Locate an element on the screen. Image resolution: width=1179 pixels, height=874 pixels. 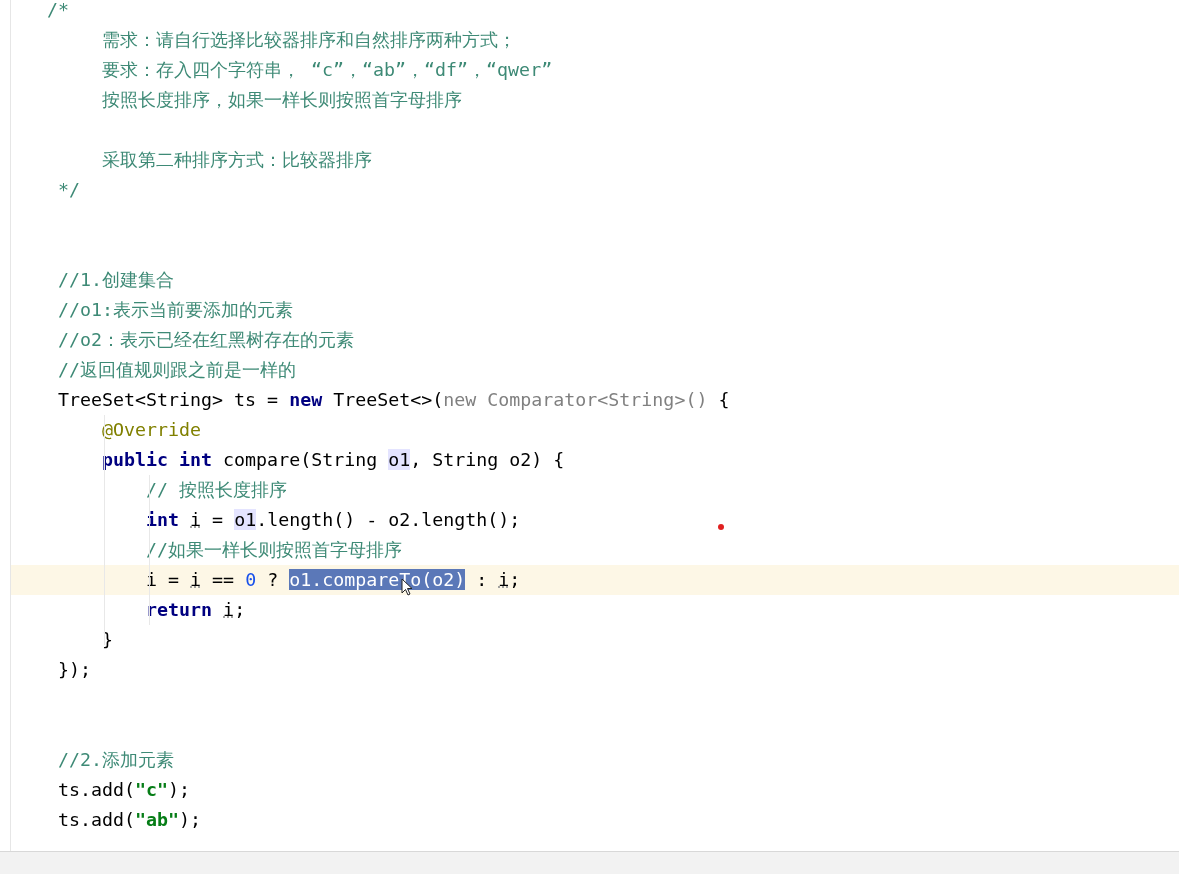
code-line: ts.add("ab"); is located at coordinates (129, 819).